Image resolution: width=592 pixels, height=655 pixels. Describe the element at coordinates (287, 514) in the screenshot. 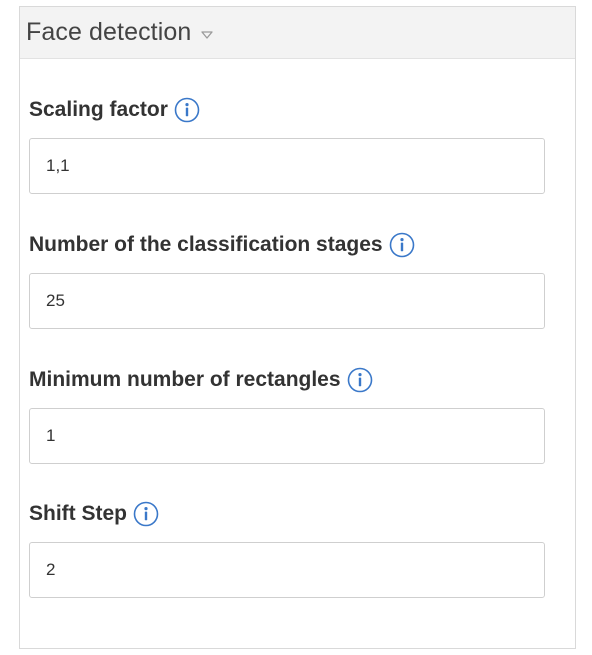

I see `label-row: Shift Step` at that location.